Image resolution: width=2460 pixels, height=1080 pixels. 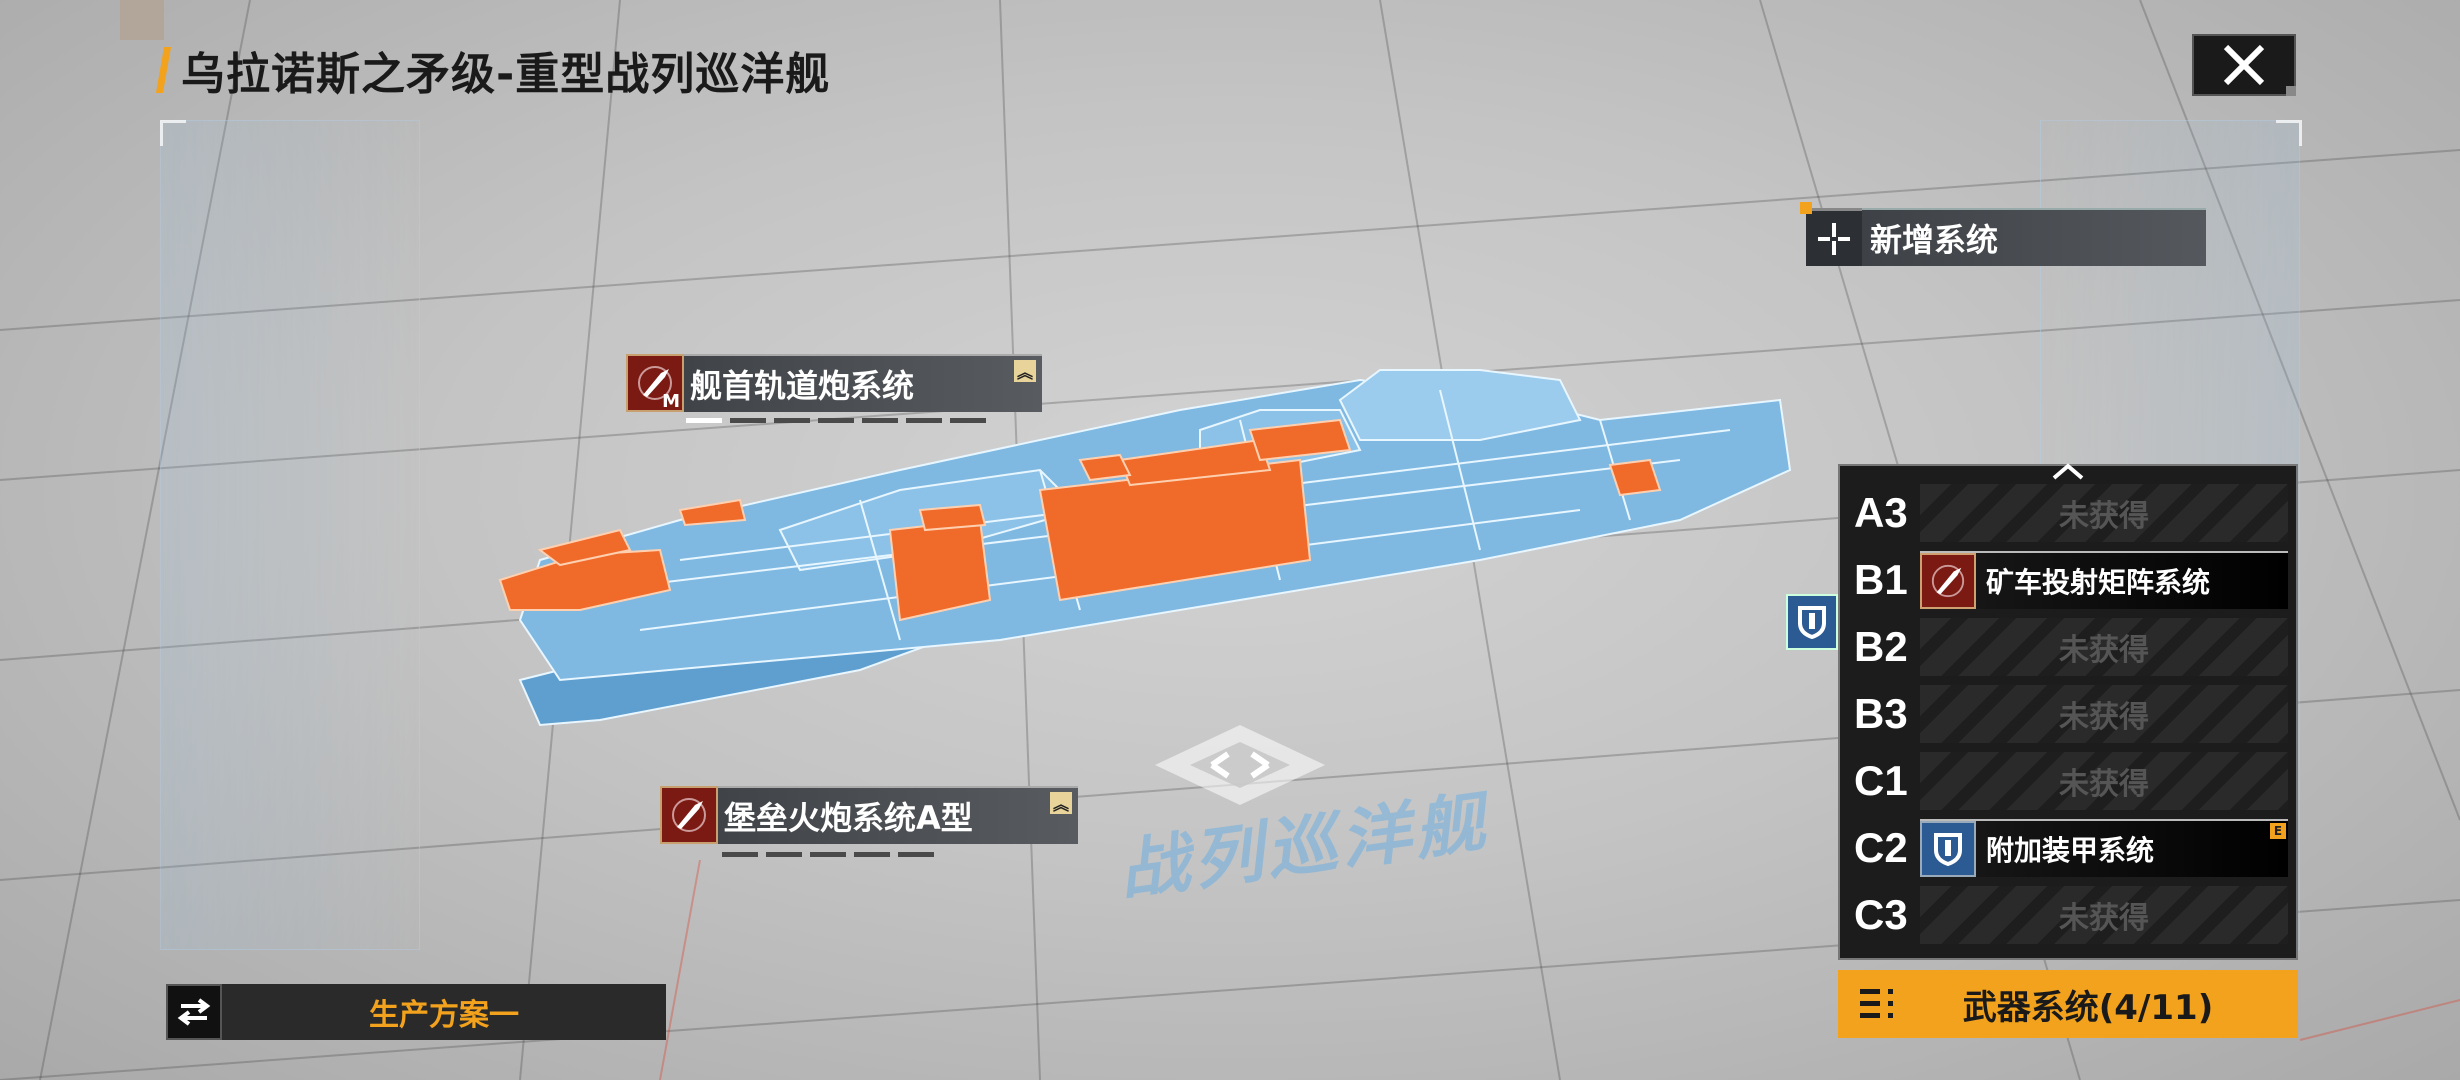 I want to click on ship-tag-name: 舰首轨道炮系统, so click(x=802, y=386).